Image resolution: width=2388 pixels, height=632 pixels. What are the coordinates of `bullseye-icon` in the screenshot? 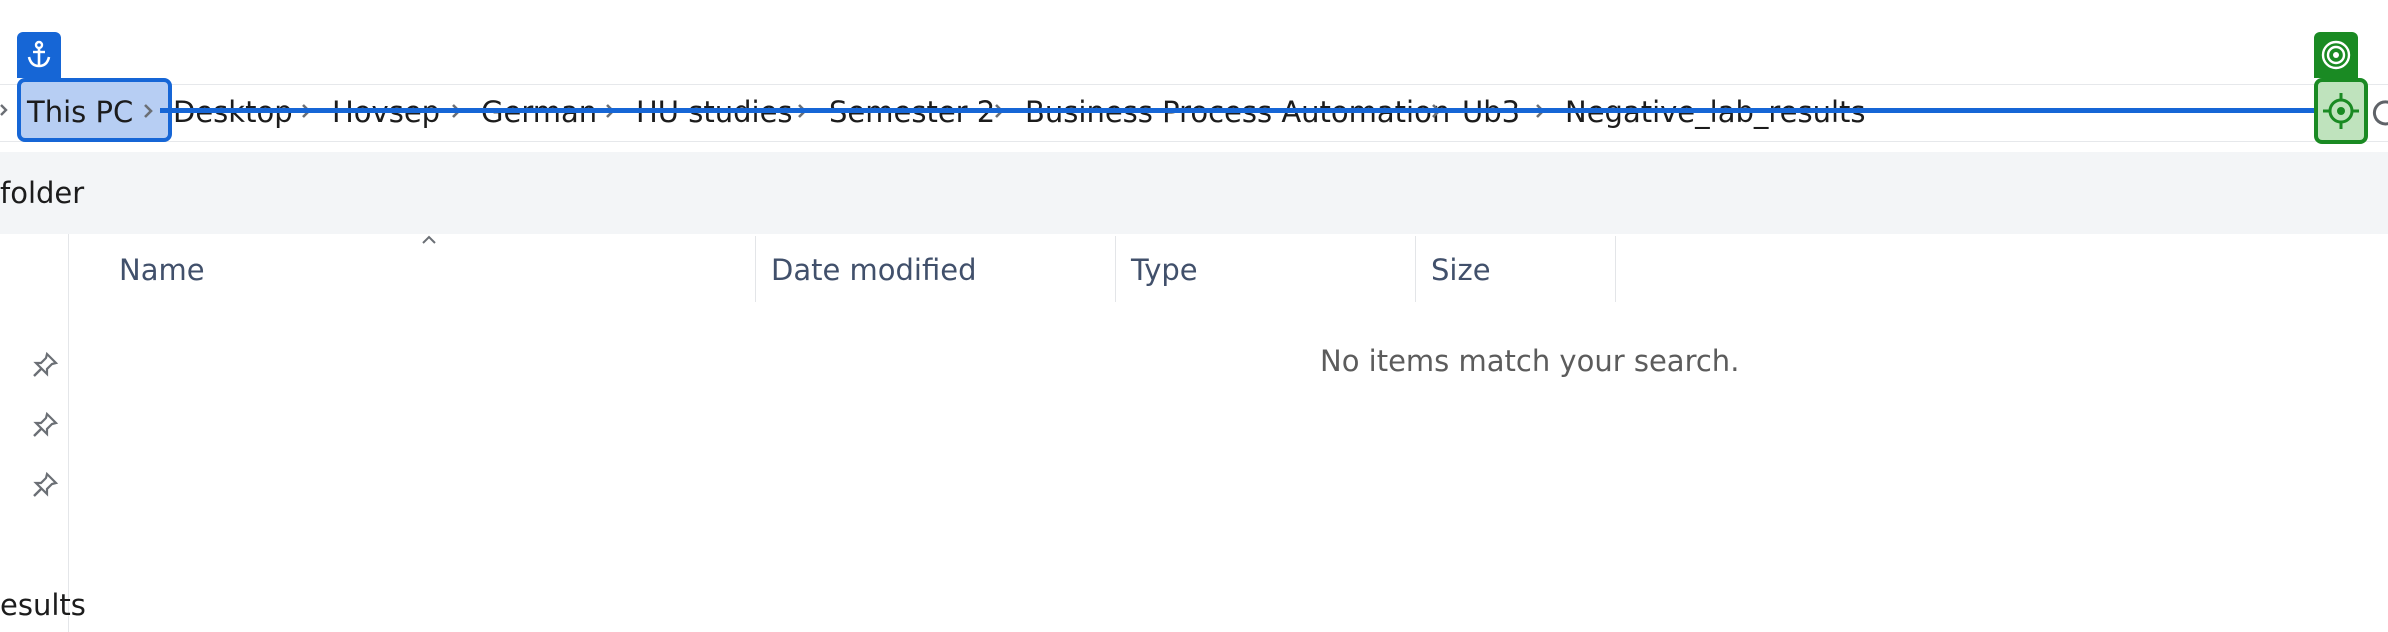 It's located at (2336, 55).